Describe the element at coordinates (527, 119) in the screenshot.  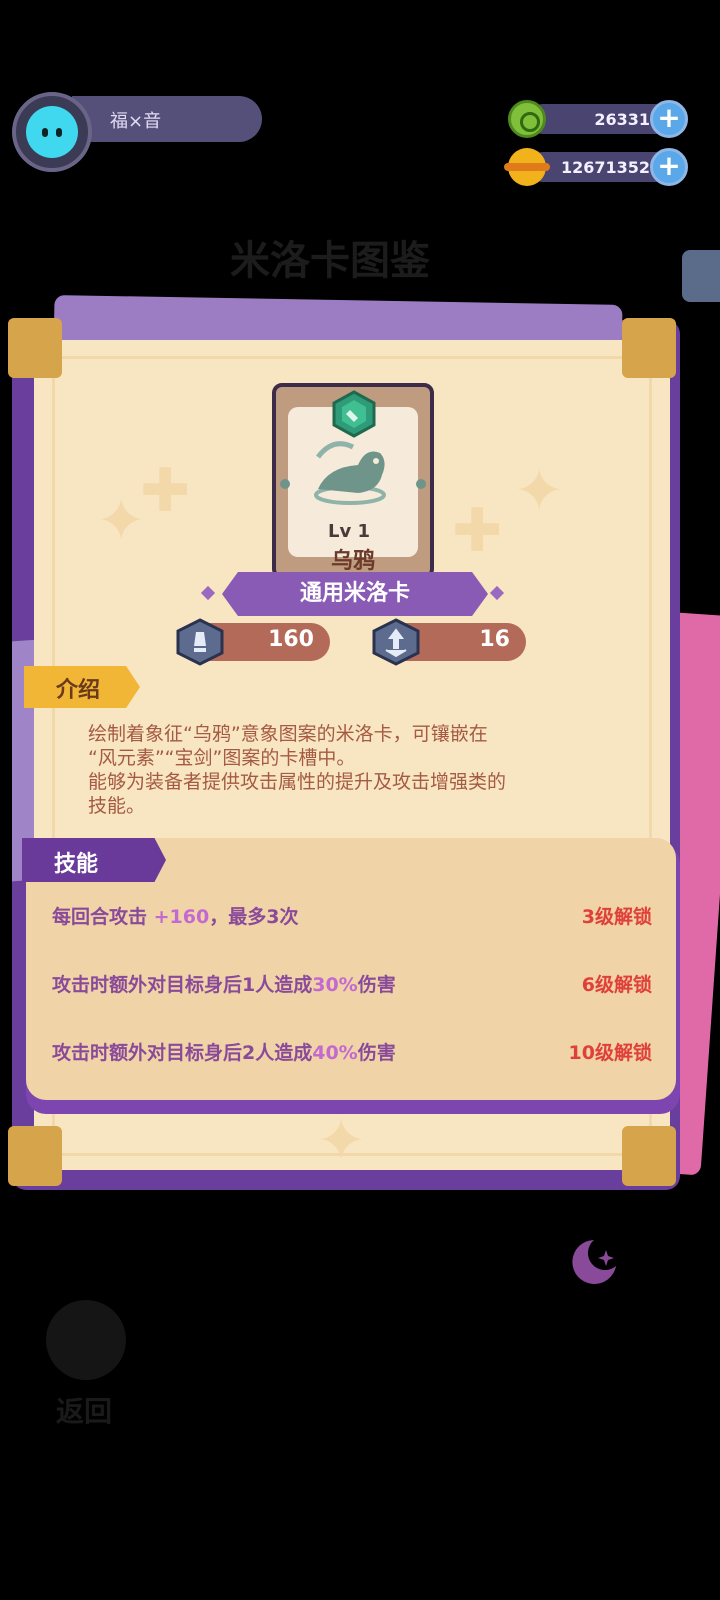
I see `green-coin-icon` at that location.